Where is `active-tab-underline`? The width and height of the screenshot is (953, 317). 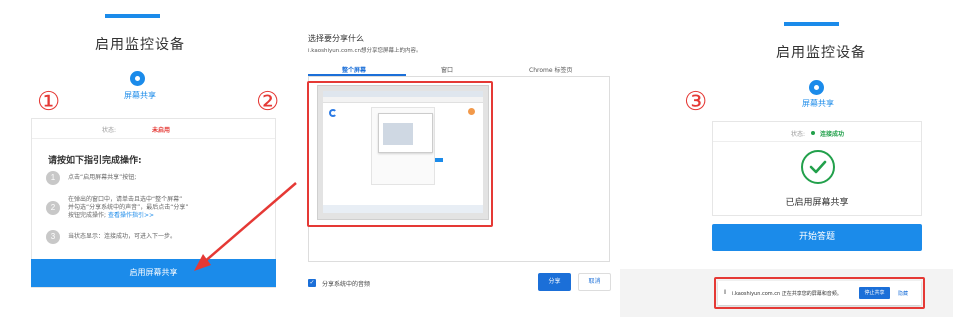 active-tab-underline is located at coordinates (357, 75).